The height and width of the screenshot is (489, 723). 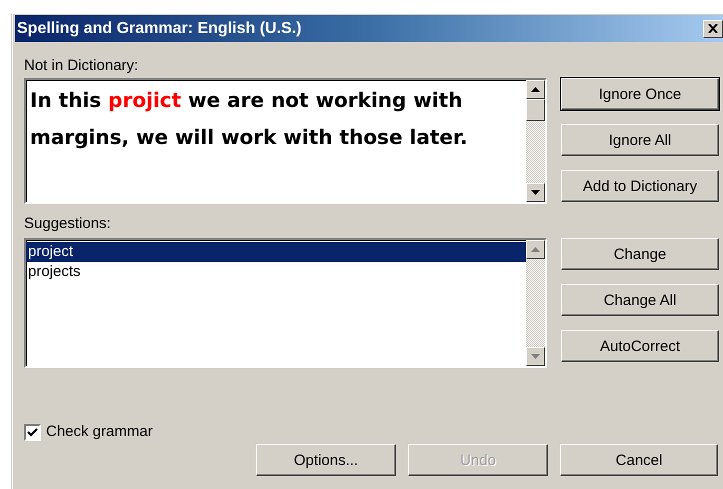 I want to click on dialog-button: Cancel, so click(x=639, y=460).